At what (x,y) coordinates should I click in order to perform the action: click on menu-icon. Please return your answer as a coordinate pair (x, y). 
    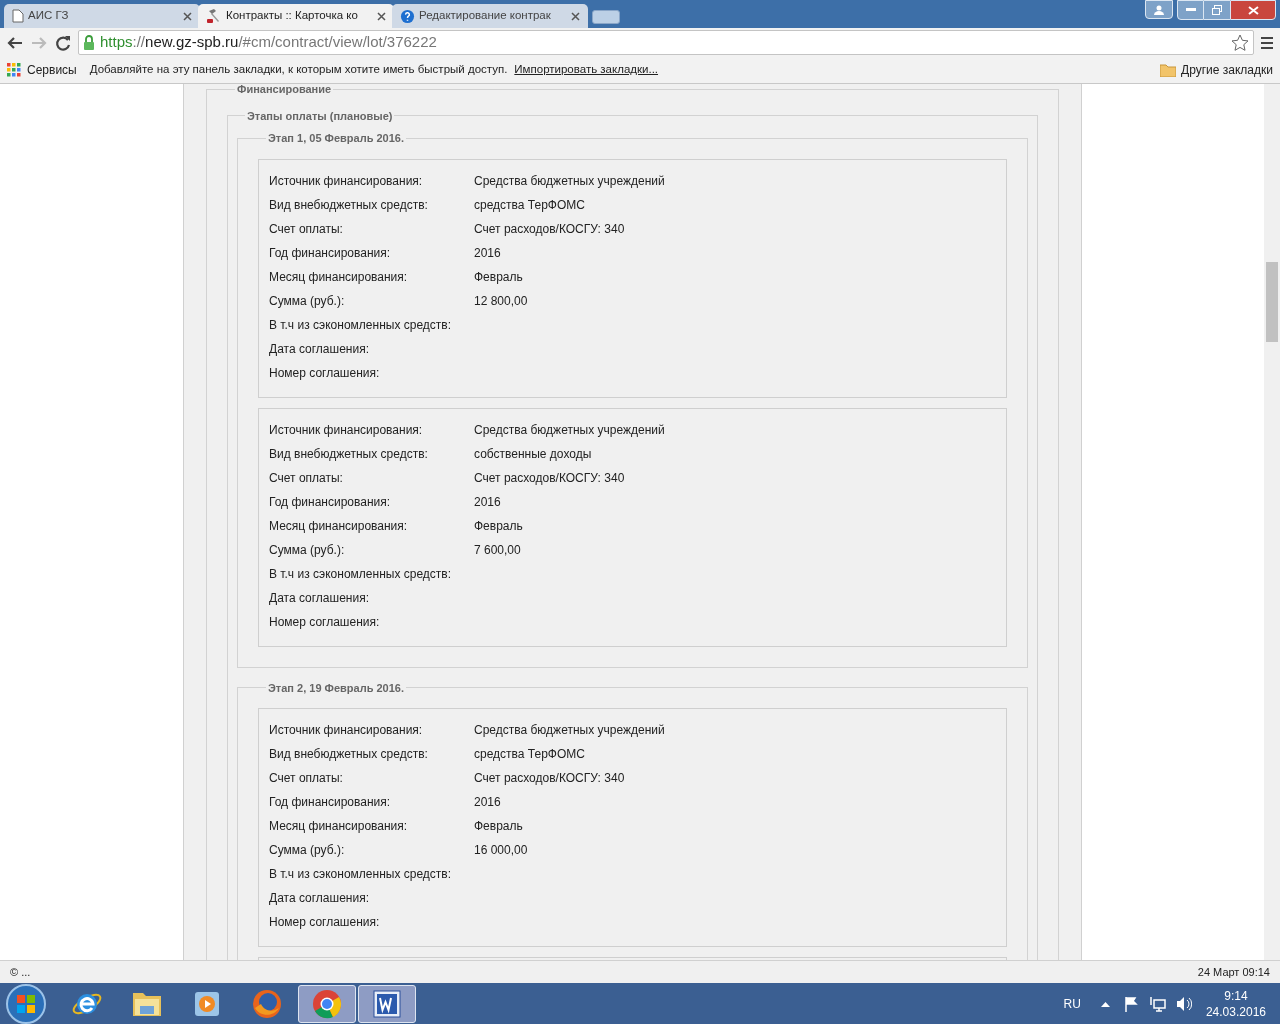
    Looking at the image, I should click on (1267, 42).